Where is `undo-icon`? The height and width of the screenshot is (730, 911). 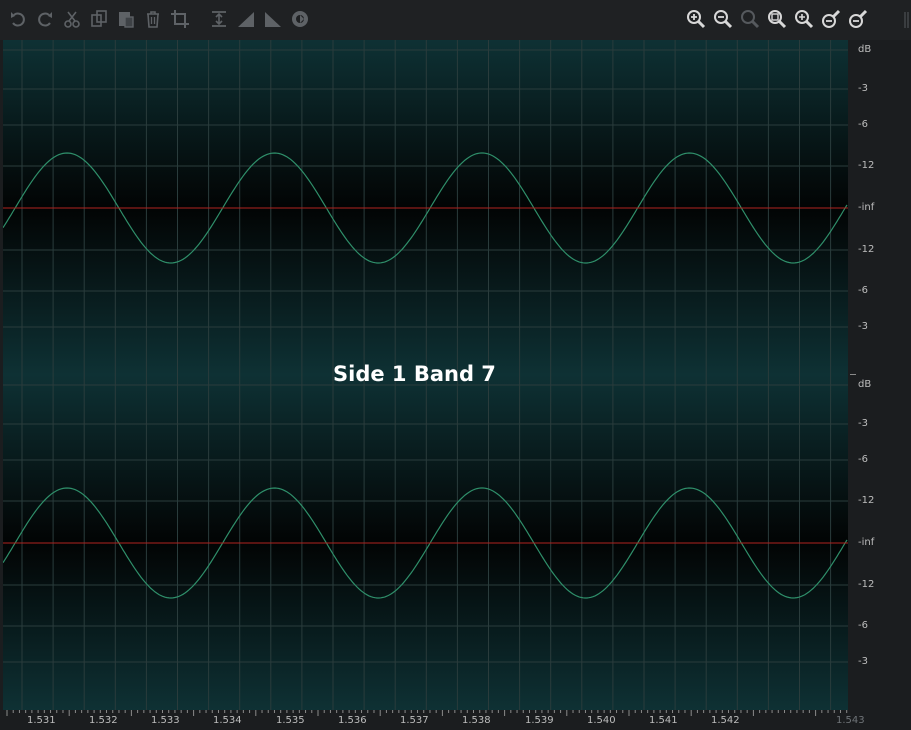
undo-icon is located at coordinates (18, 19).